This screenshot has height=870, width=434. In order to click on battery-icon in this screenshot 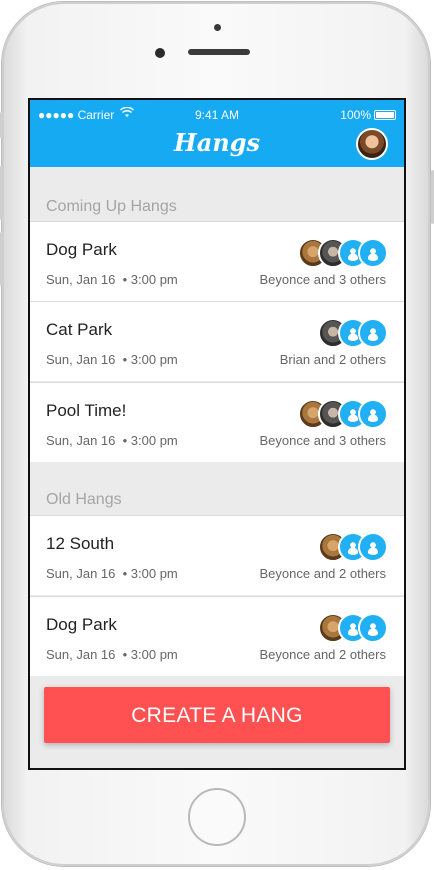, I will do `click(385, 115)`.